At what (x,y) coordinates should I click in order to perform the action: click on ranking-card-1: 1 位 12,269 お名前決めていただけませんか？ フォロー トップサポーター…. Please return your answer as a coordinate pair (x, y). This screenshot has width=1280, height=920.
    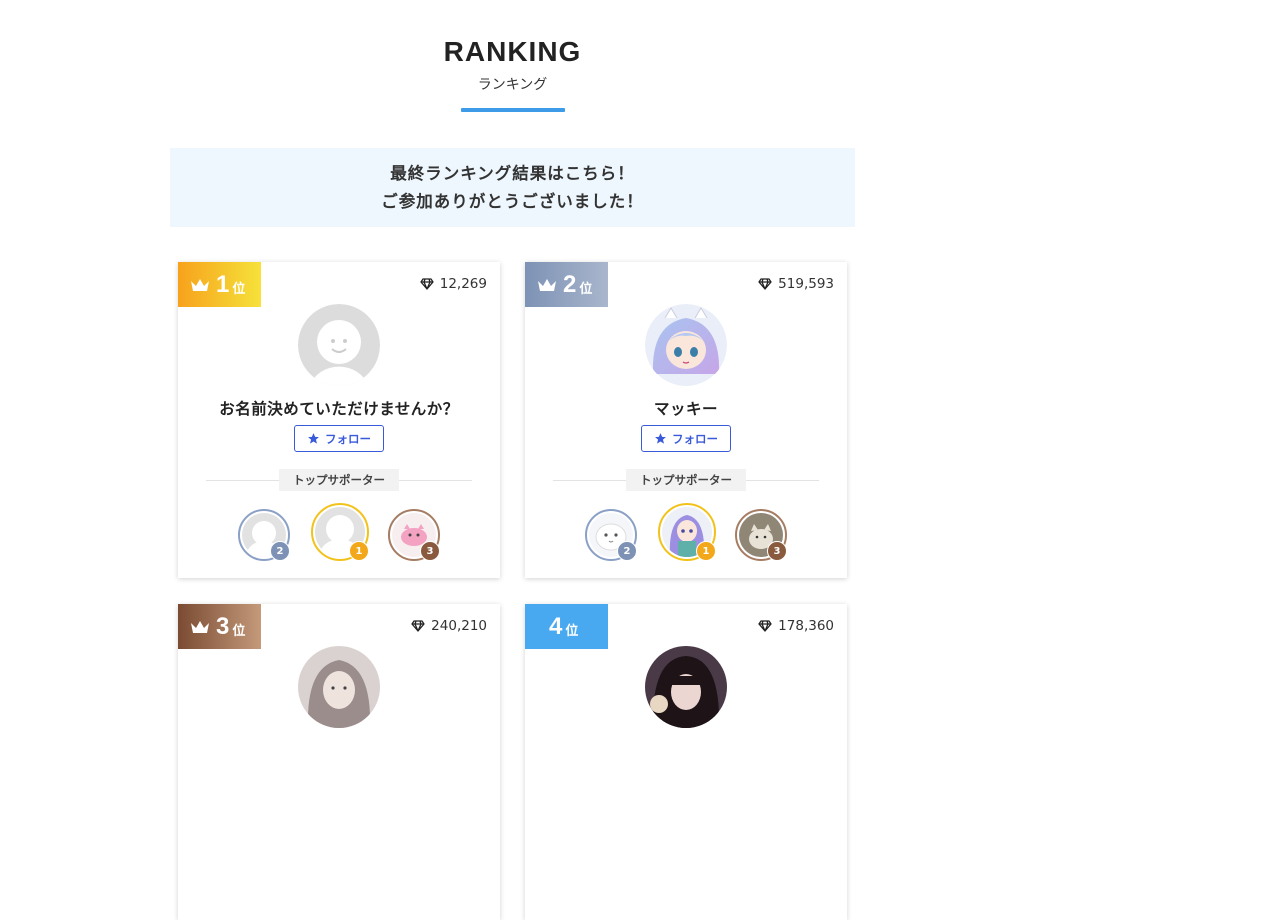
    Looking at the image, I should click on (339, 420).